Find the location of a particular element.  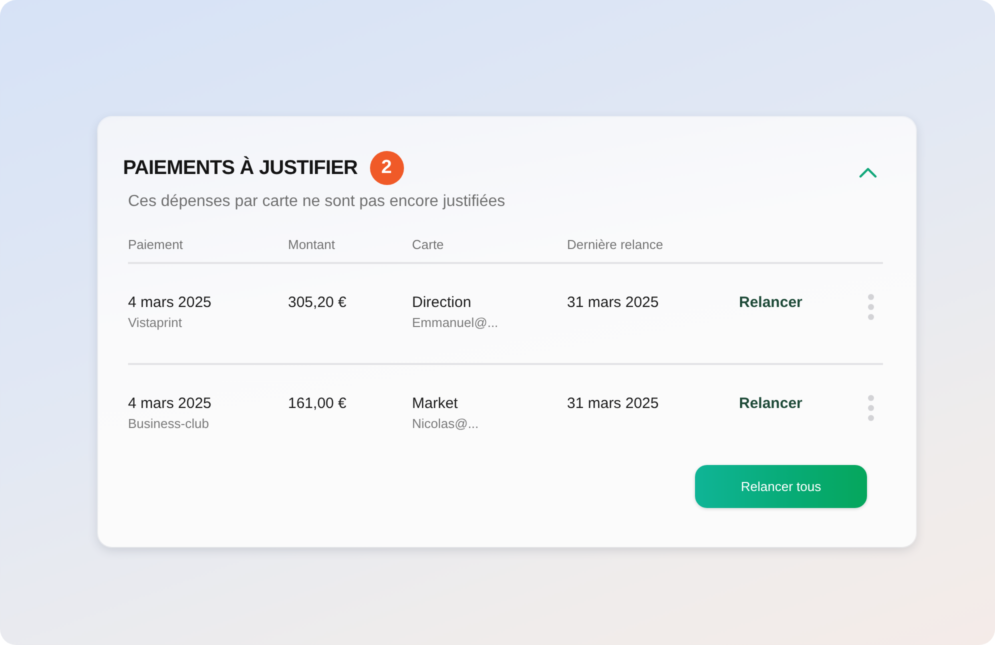

section-title: PAIEMENTS À JUSTIFIER is located at coordinates (240, 168).